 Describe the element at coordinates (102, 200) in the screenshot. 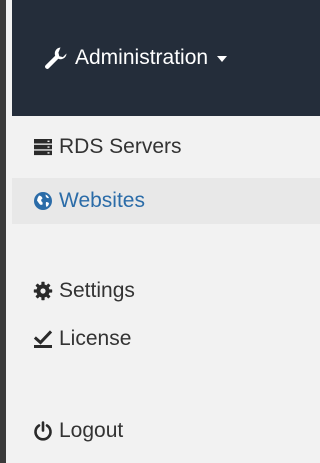

I see `menu-item-label: Websites` at that location.